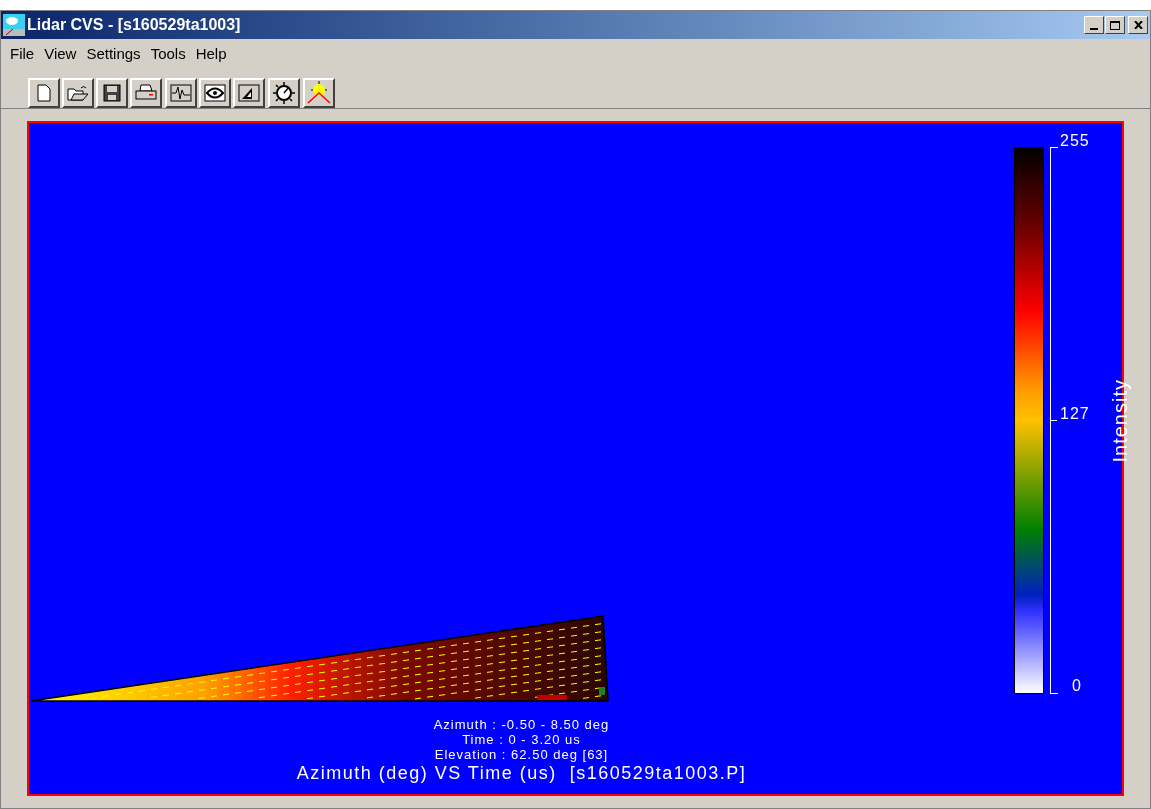 This screenshot has height=809, width=1151. Describe the element at coordinates (113, 54) in the screenshot. I see `menu-item: Settings` at that location.